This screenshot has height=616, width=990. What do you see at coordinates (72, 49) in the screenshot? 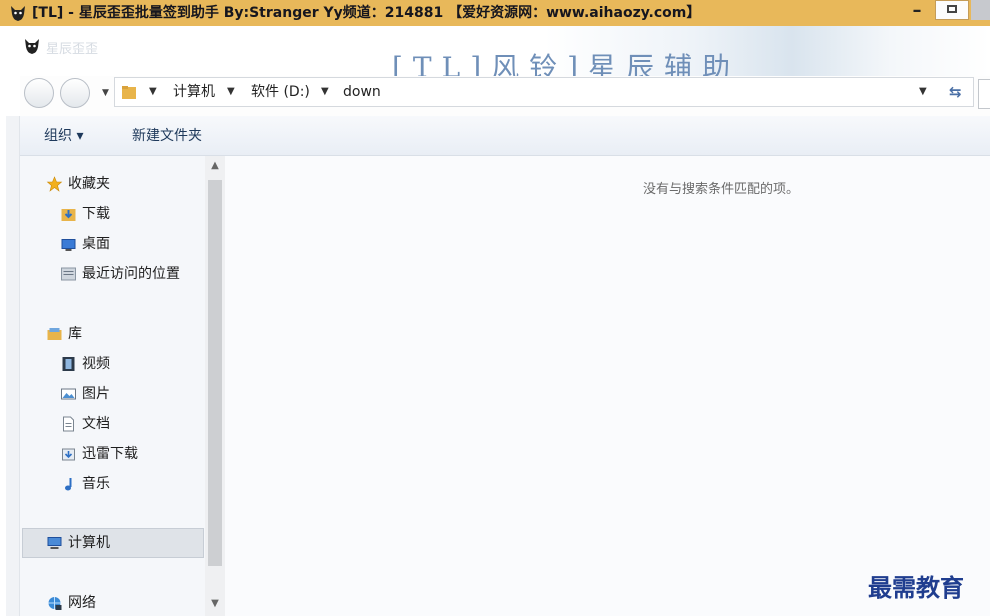
I see `banner-ghost-text: 星辰歪歪` at bounding box center [72, 49].